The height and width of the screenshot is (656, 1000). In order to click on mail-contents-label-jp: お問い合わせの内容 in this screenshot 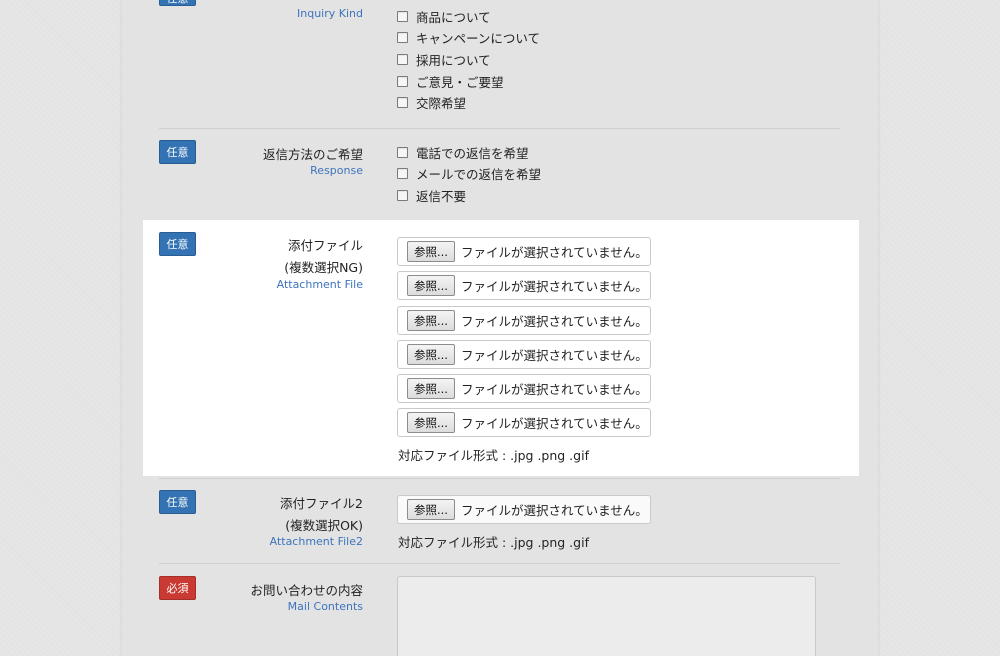, I will do `click(306, 590)`.